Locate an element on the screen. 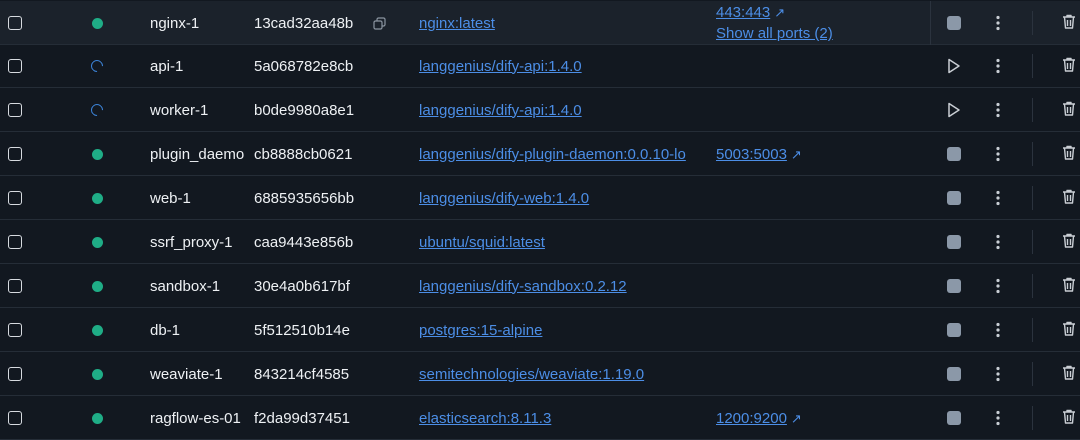 The width and height of the screenshot is (1080, 440). running-dot-icon is located at coordinates (97, 374).